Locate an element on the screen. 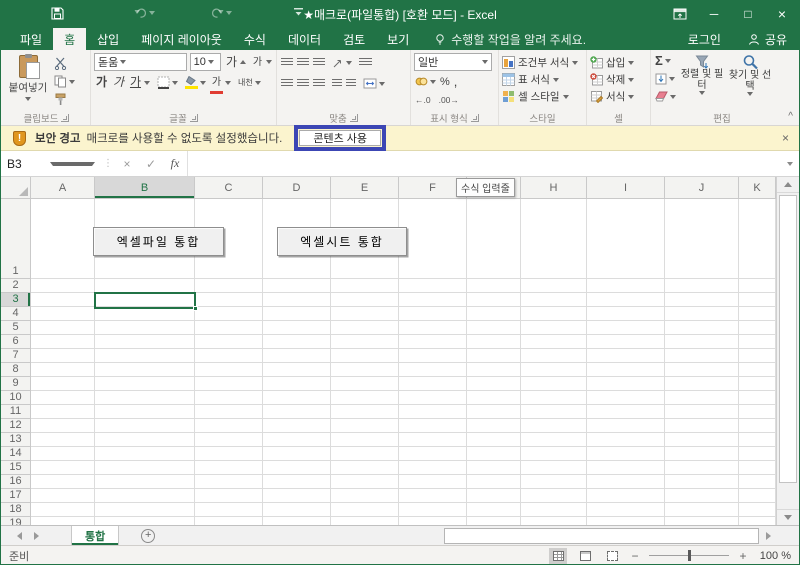 The height and width of the screenshot is (565, 800). cell-I3 is located at coordinates (626, 300).